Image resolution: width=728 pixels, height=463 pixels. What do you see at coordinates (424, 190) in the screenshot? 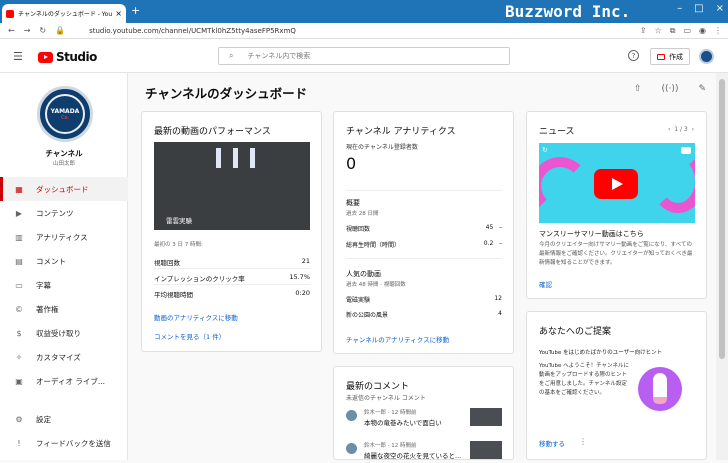
I see `divider` at bounding box center [424, 190].